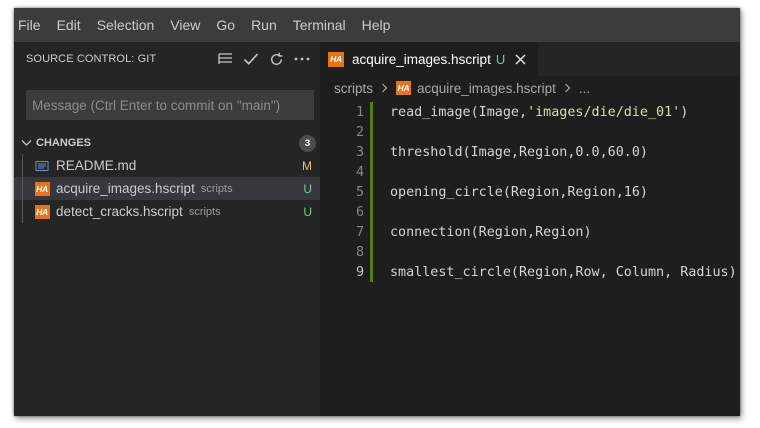 This screenshot has height=428, width=760. Describe the element at coordinates (519, 192) in the screenshot. I see `code-text: opening_circle(Region,Region,16)` at that location.